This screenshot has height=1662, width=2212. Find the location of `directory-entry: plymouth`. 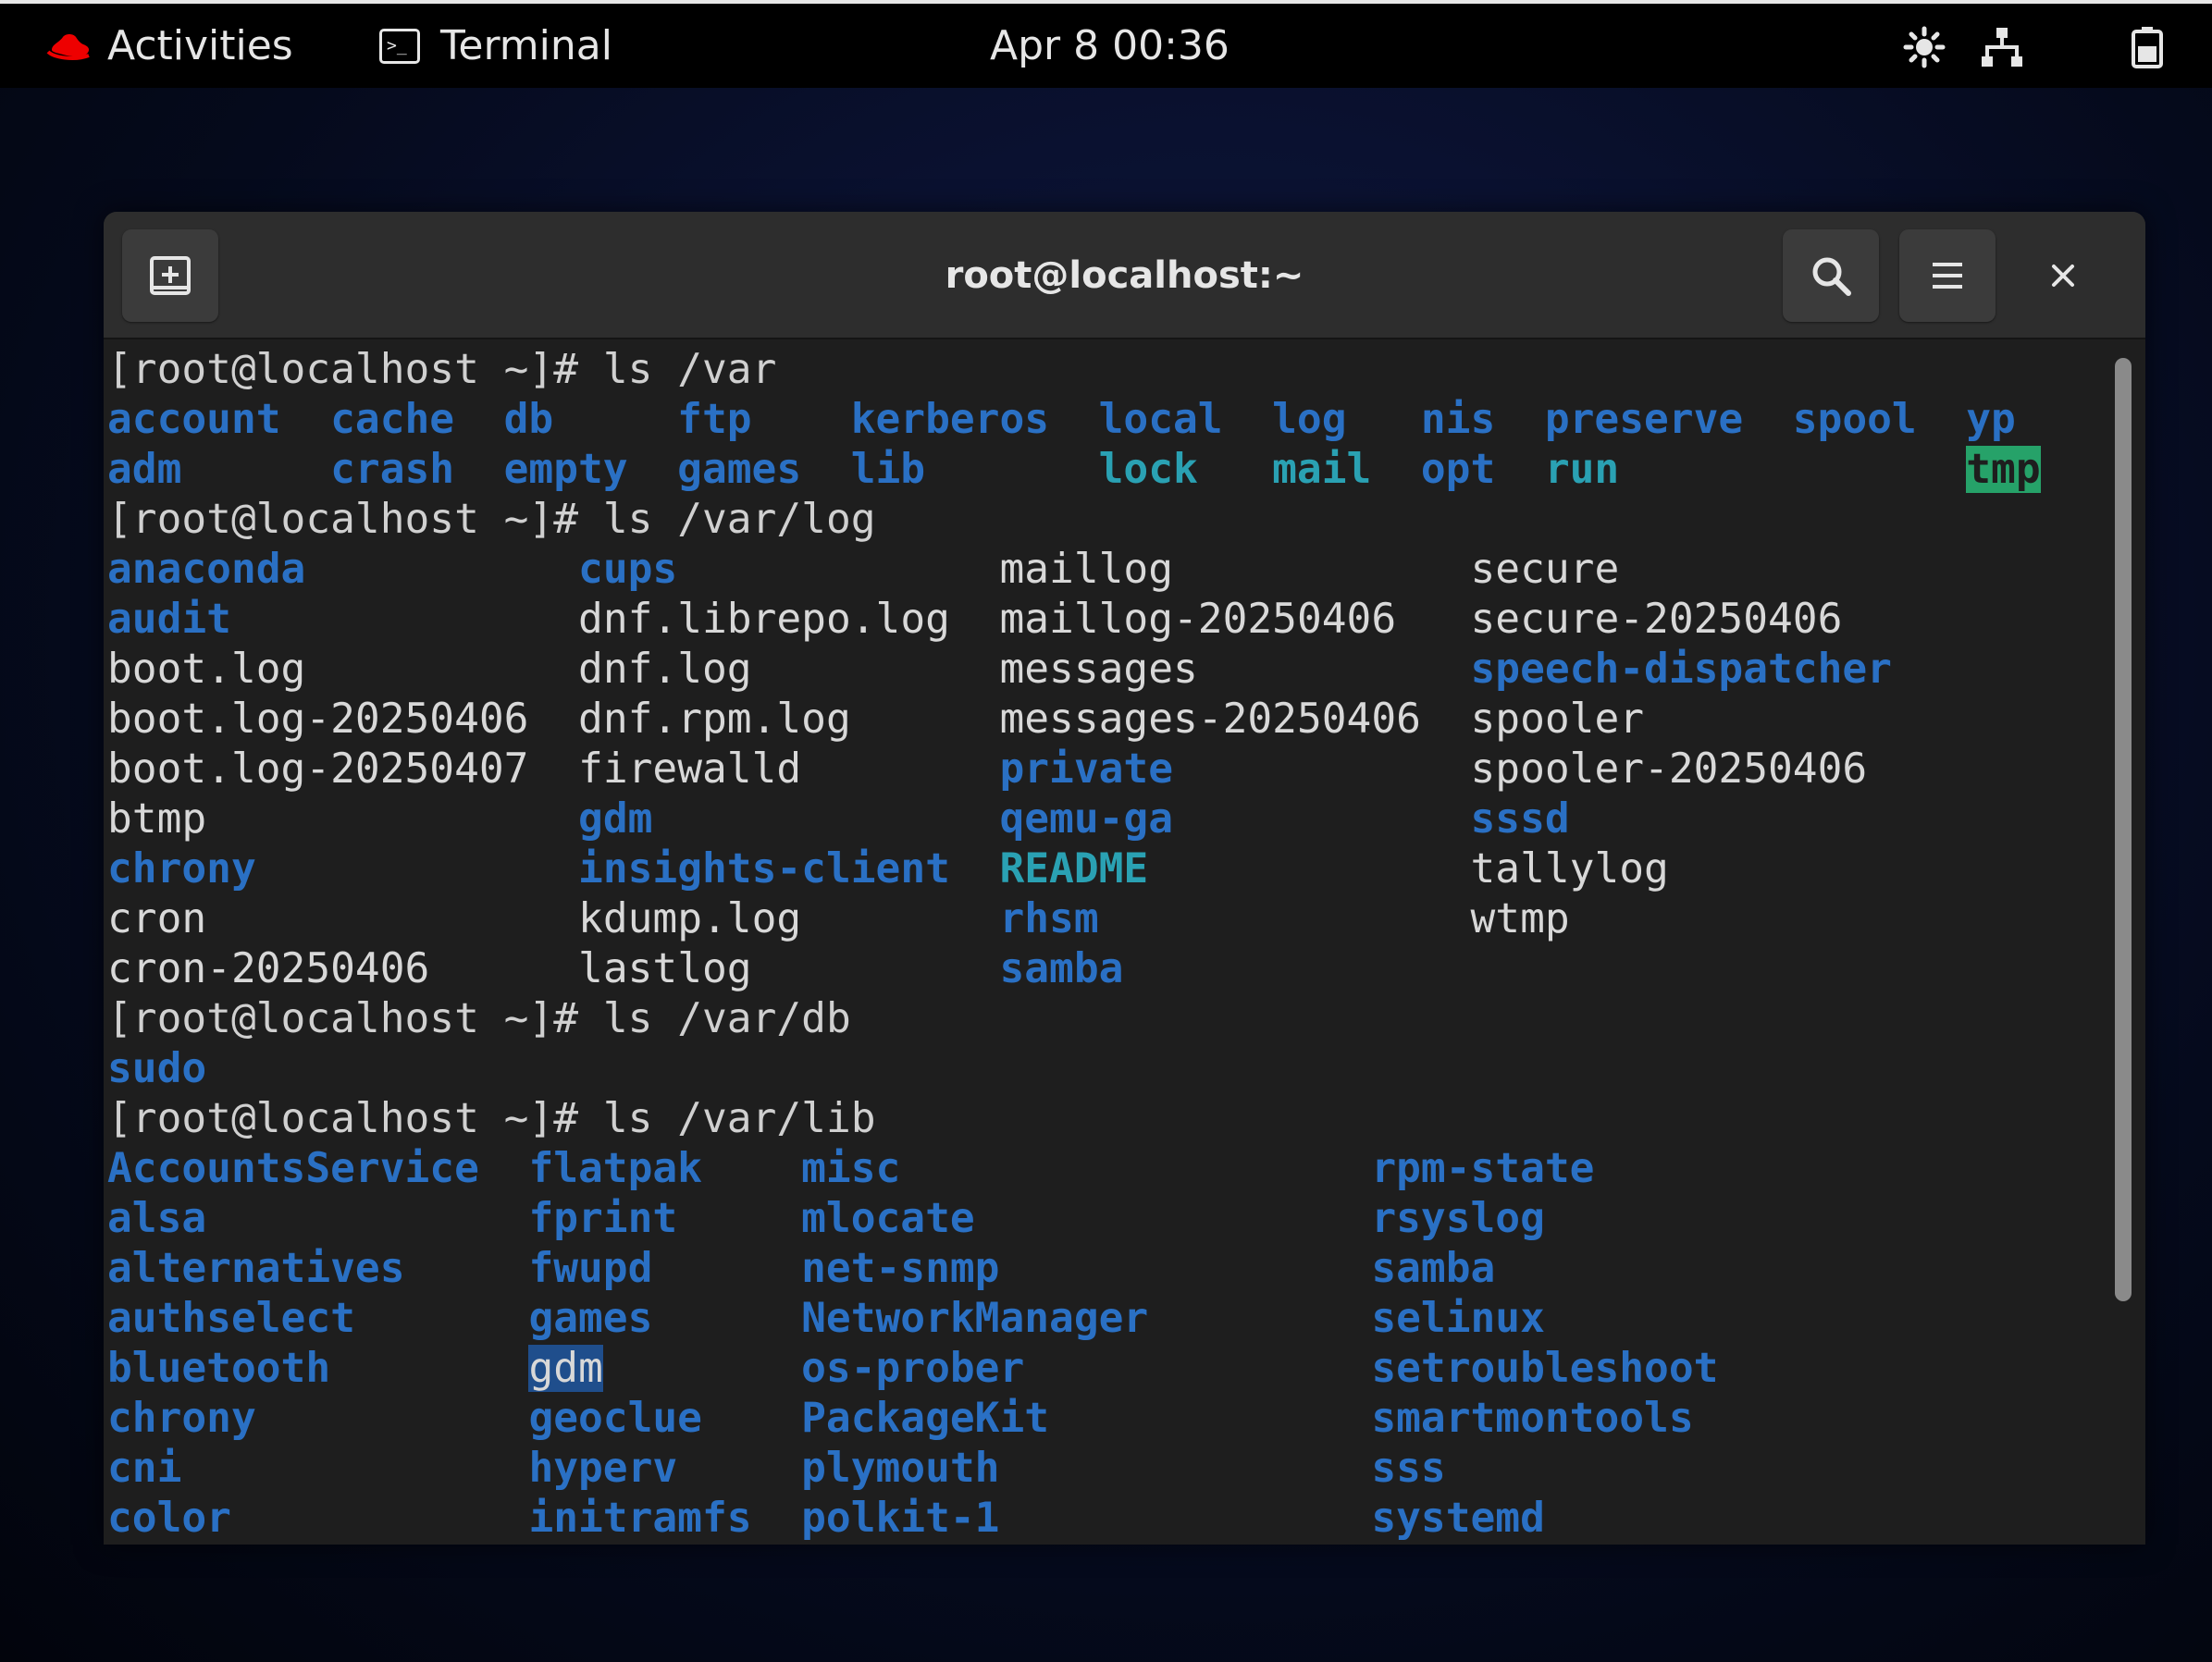

directory-entry: plymouth is located at coordinates (900, 1468).